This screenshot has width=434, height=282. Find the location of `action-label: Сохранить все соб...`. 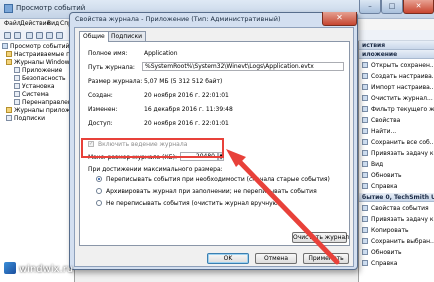

action-label: Сохранить все соб... is located at coordinates (402, 142).